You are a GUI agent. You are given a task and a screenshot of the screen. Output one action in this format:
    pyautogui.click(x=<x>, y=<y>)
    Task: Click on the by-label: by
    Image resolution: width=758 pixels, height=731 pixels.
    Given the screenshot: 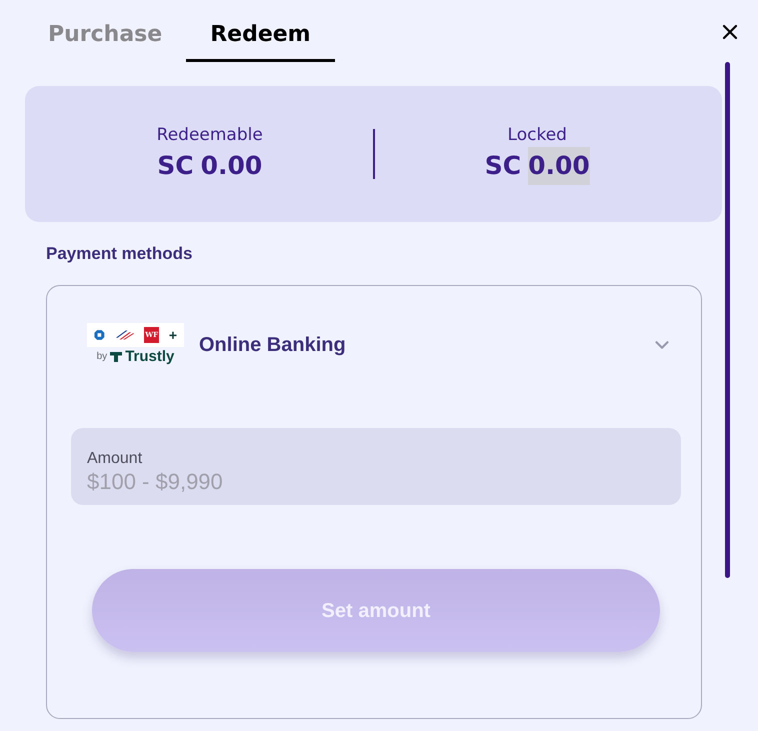 What is the action you would take?
    pyautogui.click(x=102, y=356)
    